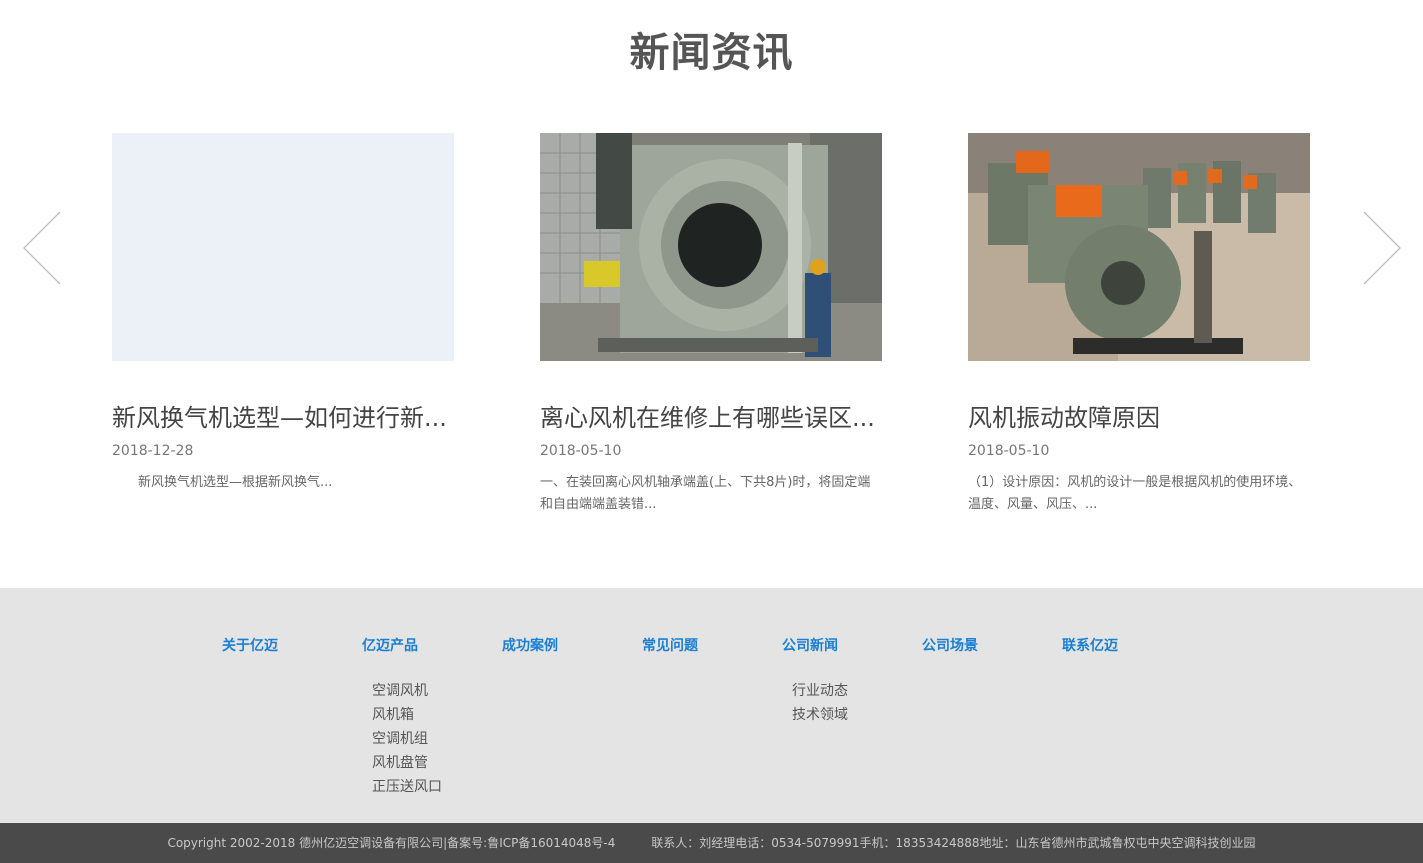 Image resolution: width=1423 pixels, height=863 pixels. I want to click on footer-nav-column: 亿迈产品 空调风机 风机箱 空调机组 风机盘管 正压送风口, so click(432, 717).